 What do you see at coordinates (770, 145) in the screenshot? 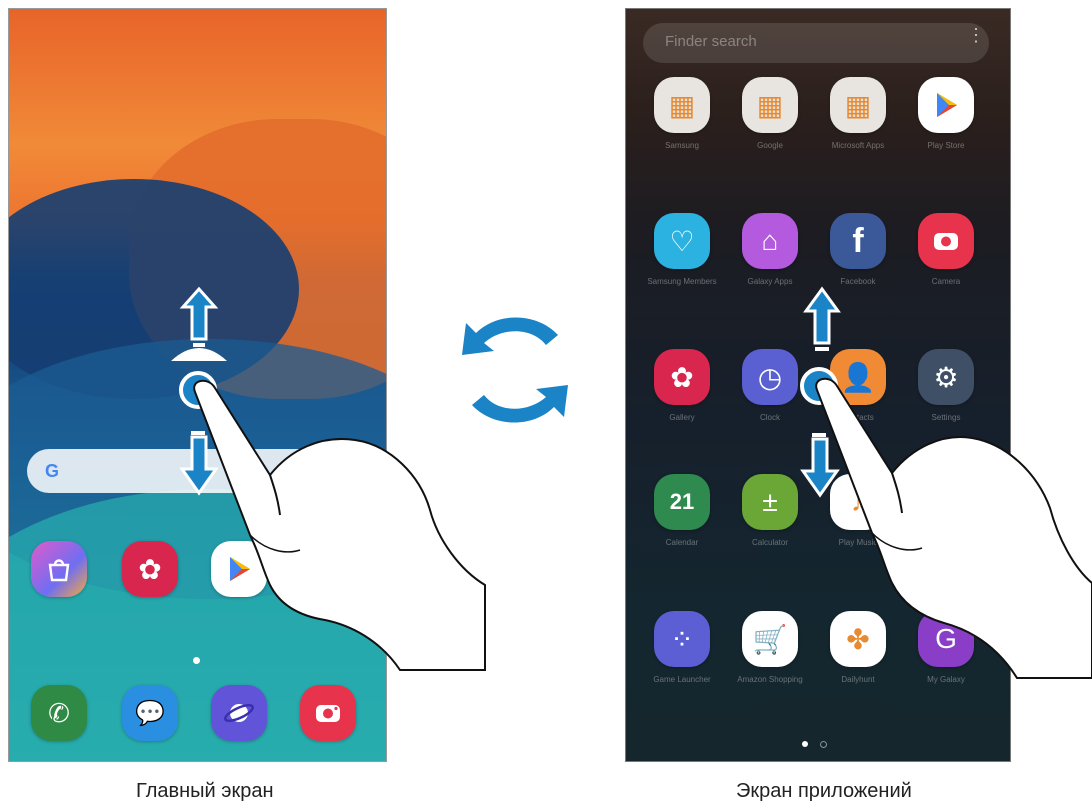
I see `app-label: Google` at bounding box center [770, 145].